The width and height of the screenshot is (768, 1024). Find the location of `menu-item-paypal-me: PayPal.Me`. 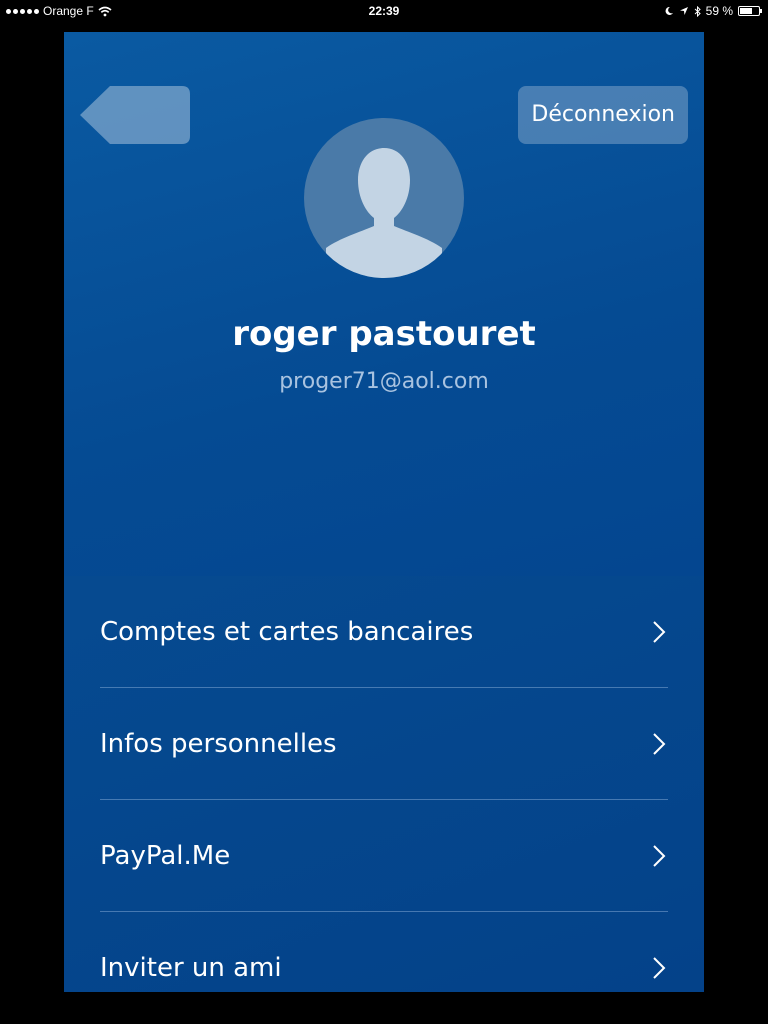

menu-item-paypal-me: PayPal.Me is located at coordinates (384, 856).